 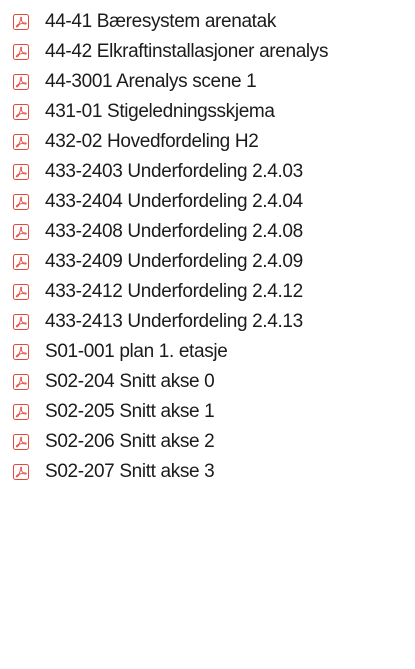 I want to click on file-list-item: 433-2404 Underfordeling 2.4.04, so click(x=207, y=202).